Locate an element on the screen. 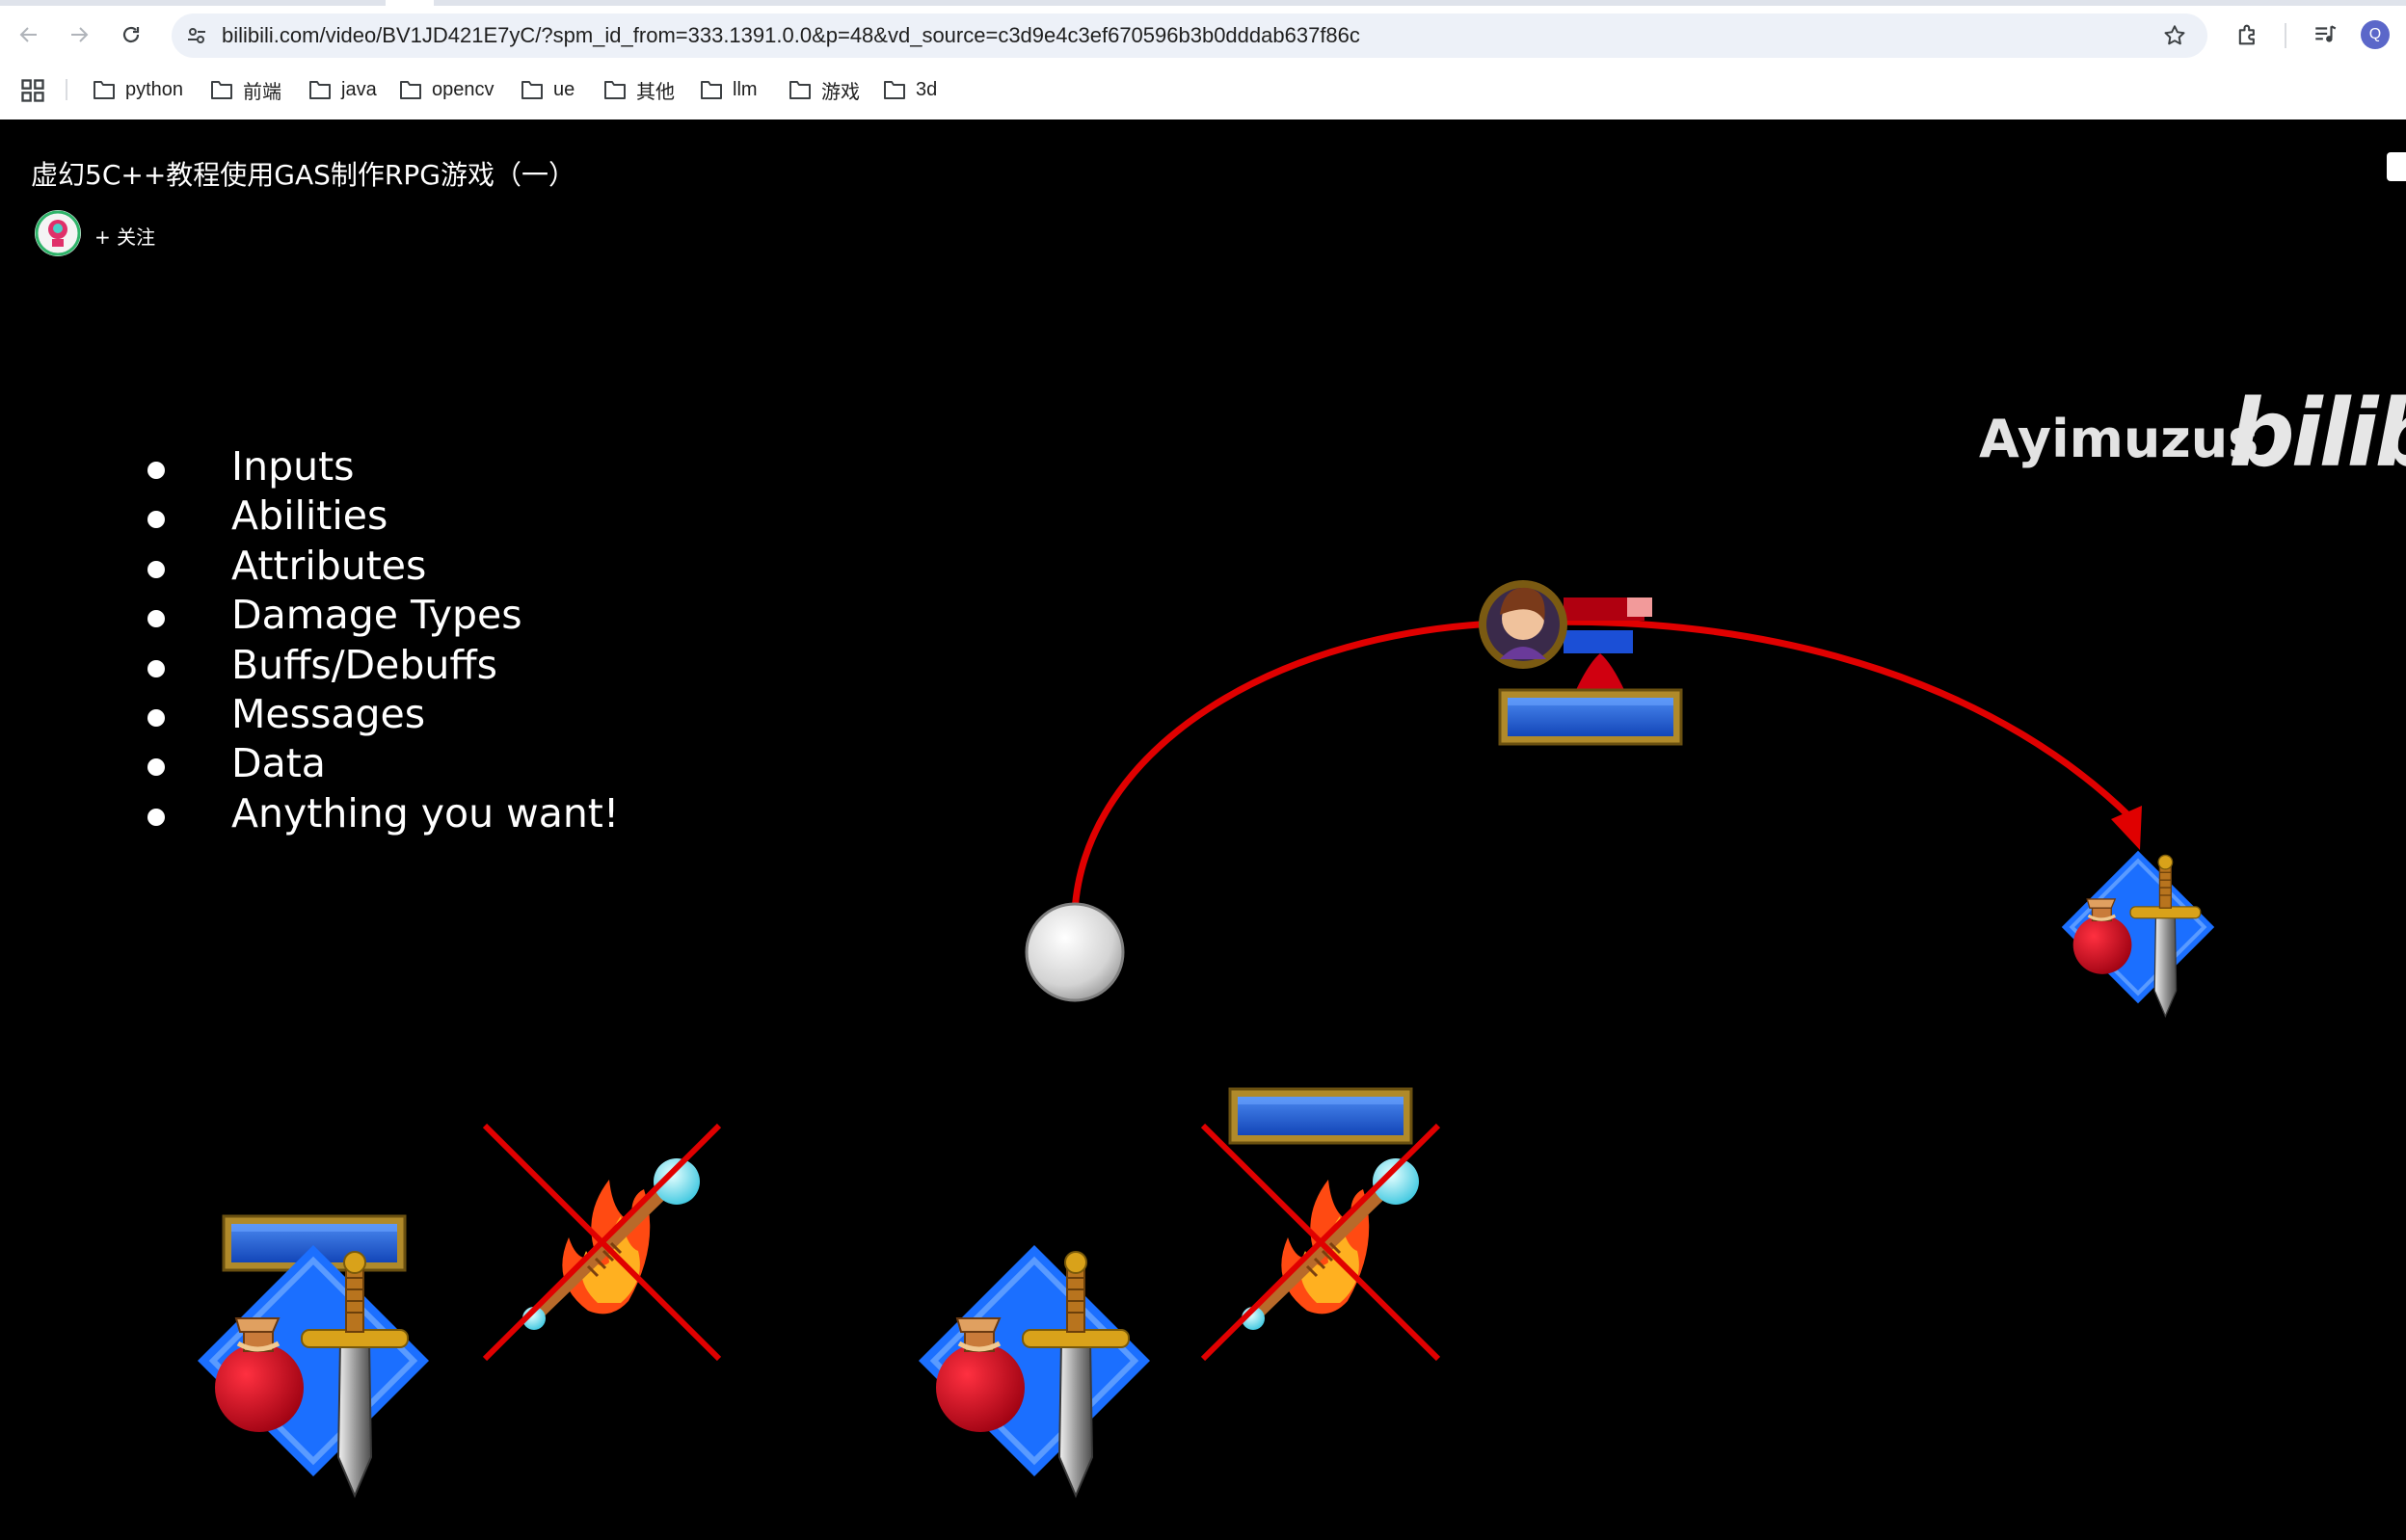 This screenshot has height=1540, width=2406. back-button is located at coordinates (29, 34).